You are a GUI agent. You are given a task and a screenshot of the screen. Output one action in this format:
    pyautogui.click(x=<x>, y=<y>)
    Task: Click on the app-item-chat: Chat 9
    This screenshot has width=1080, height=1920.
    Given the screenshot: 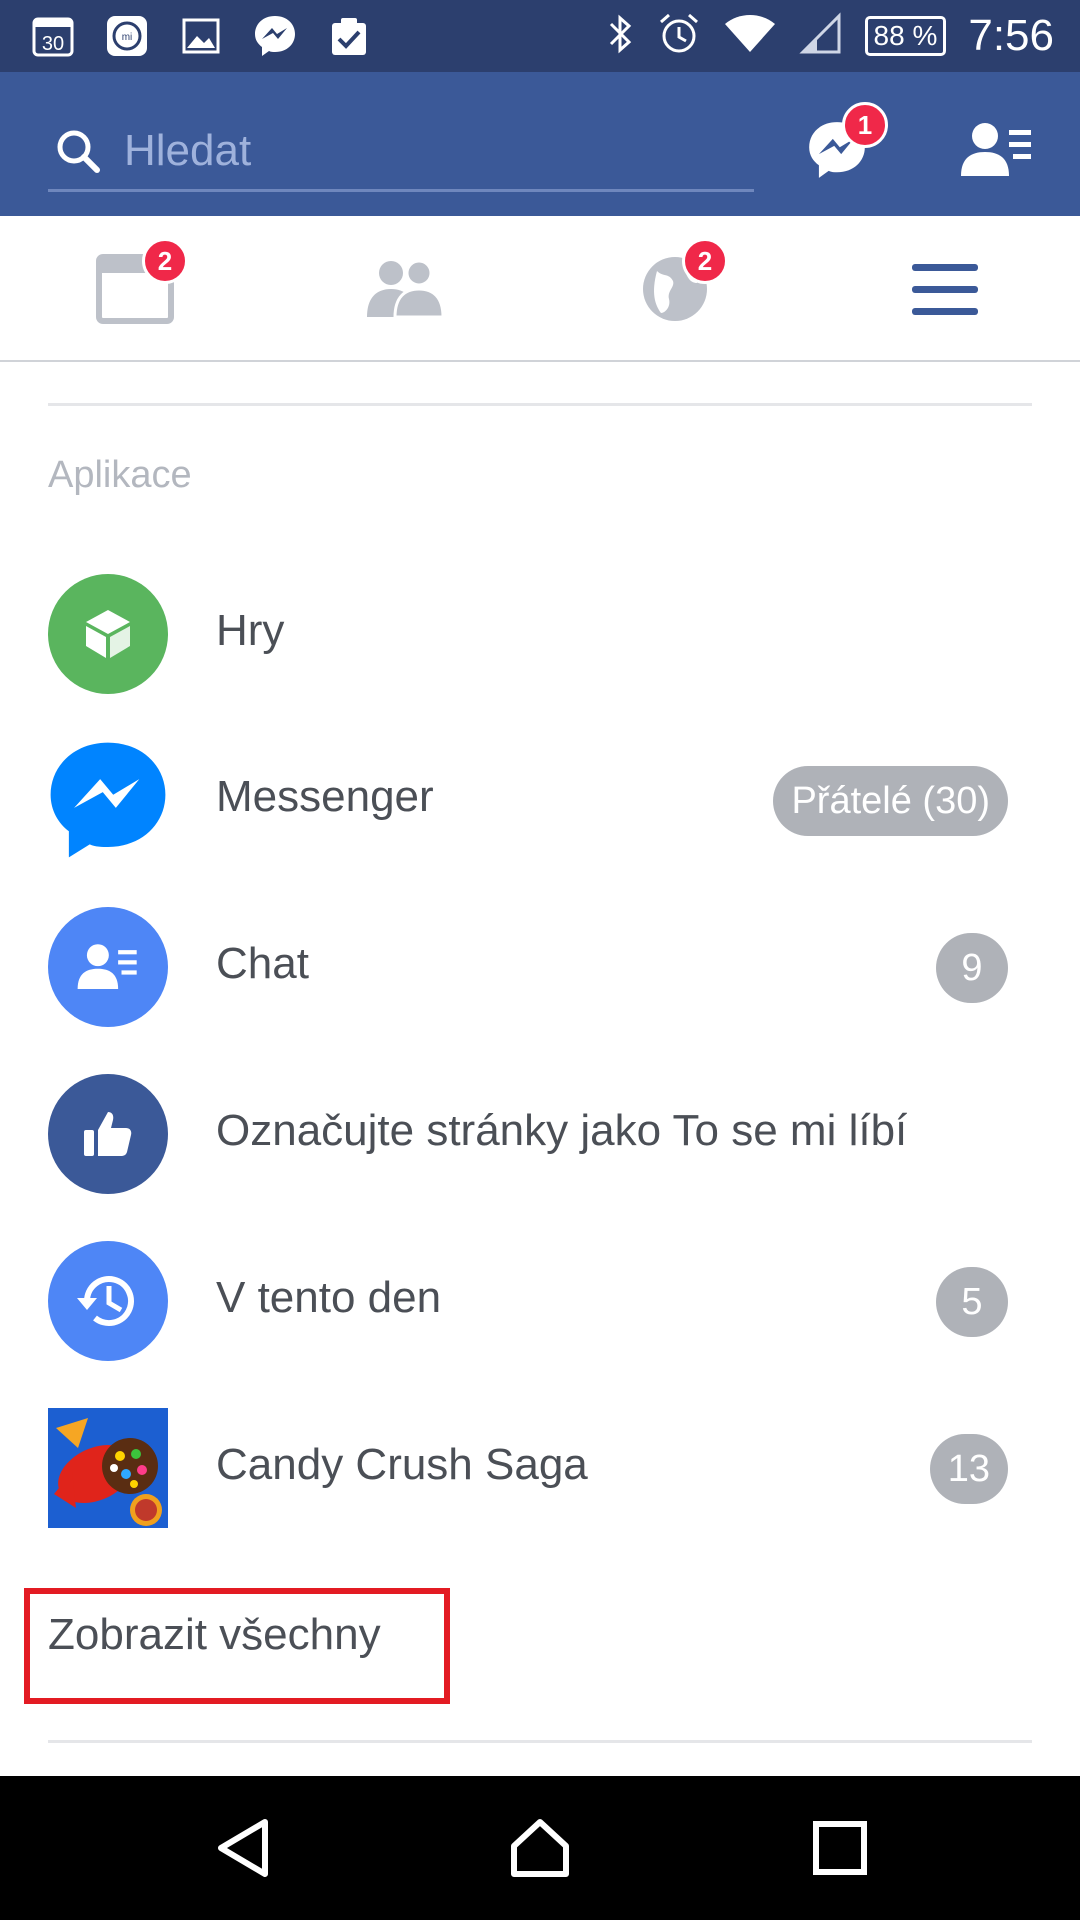 What is the action you would take?
    pyautogui.click(x=540, y=966)
    